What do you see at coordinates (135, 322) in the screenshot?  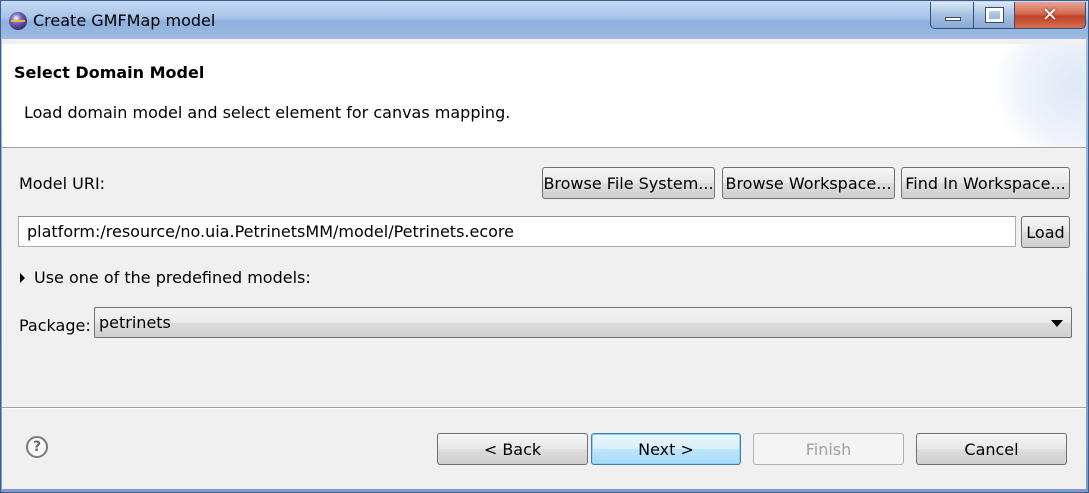 I see `package-selected-value: petrinets` at bounding box center [135, 322].